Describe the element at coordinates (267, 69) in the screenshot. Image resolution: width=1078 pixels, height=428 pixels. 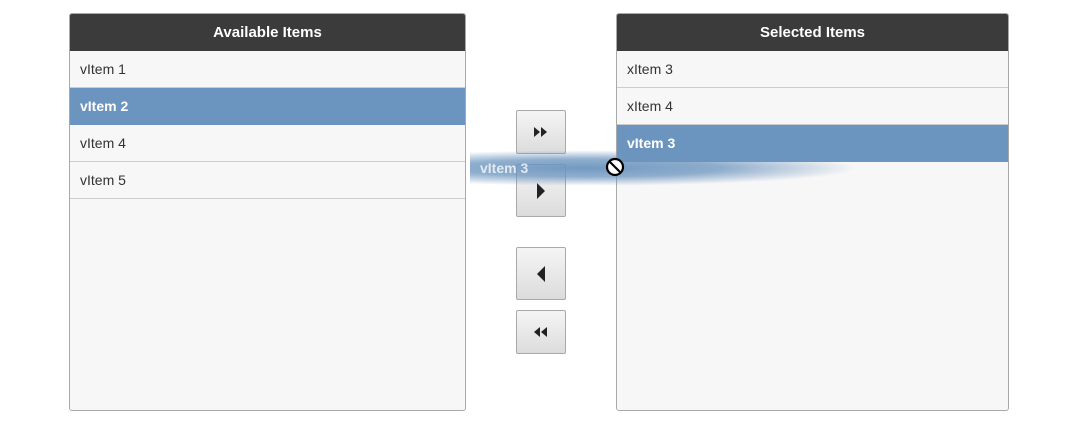
I see `list-item: vItem 1` at that location.